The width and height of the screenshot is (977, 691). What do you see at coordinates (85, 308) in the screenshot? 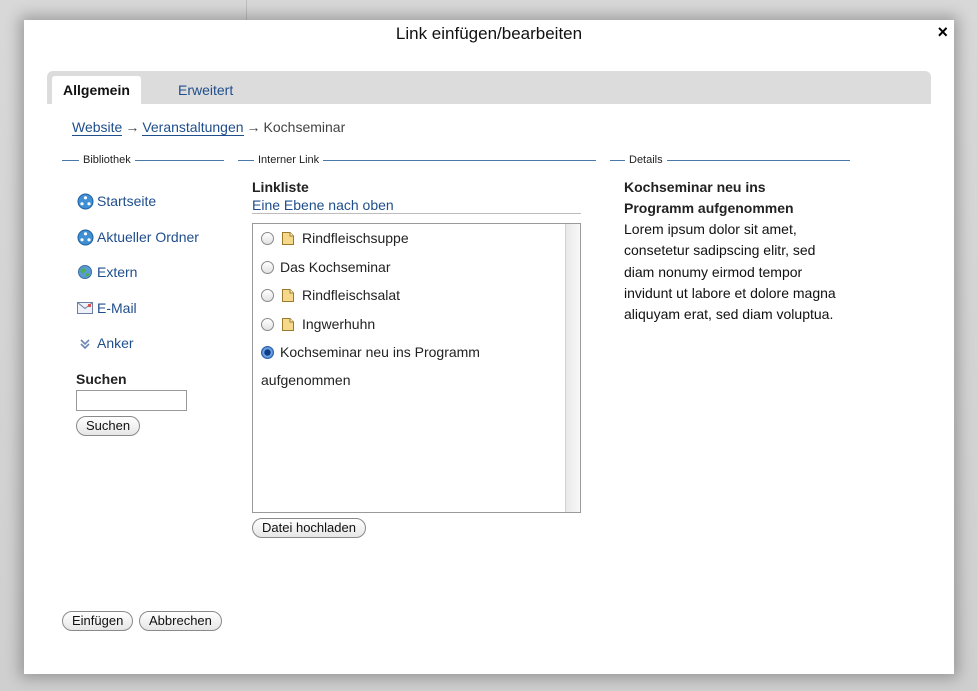
I see `email-icon` at bounding box center [85, 308].